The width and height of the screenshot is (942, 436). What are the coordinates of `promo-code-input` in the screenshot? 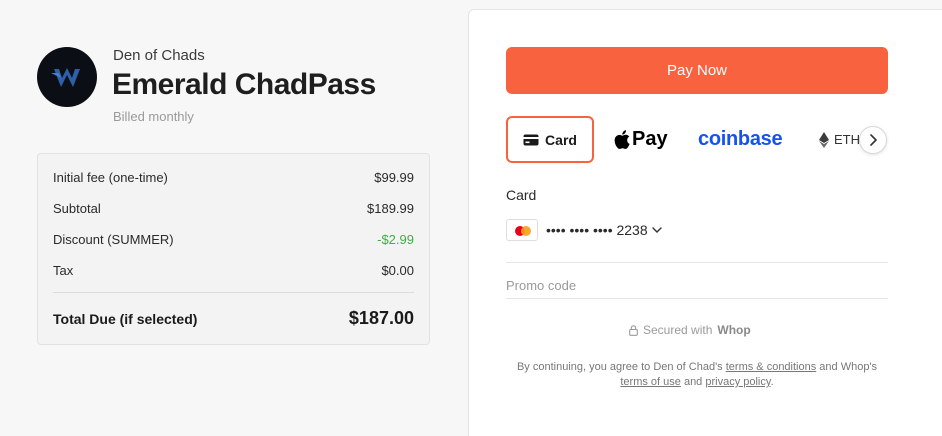 It's located at (697, 285).